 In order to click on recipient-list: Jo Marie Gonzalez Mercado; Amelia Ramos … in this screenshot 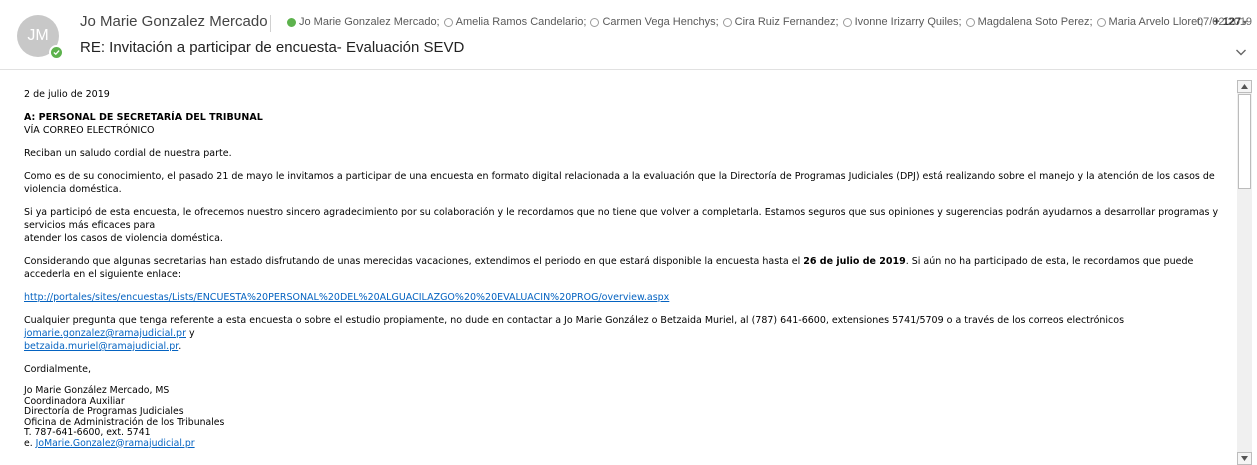, I will do `click(767, 22)`.